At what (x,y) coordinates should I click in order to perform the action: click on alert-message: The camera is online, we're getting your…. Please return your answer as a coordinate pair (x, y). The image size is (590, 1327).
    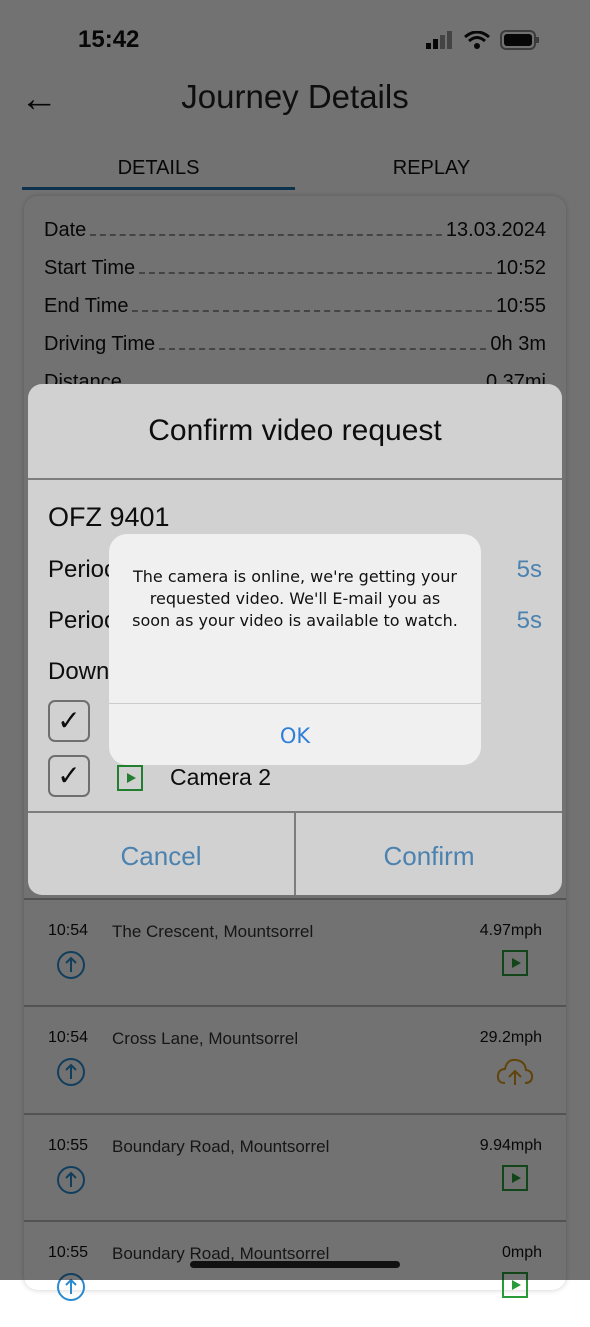
    Looking at the image, I should click on (295, 619).